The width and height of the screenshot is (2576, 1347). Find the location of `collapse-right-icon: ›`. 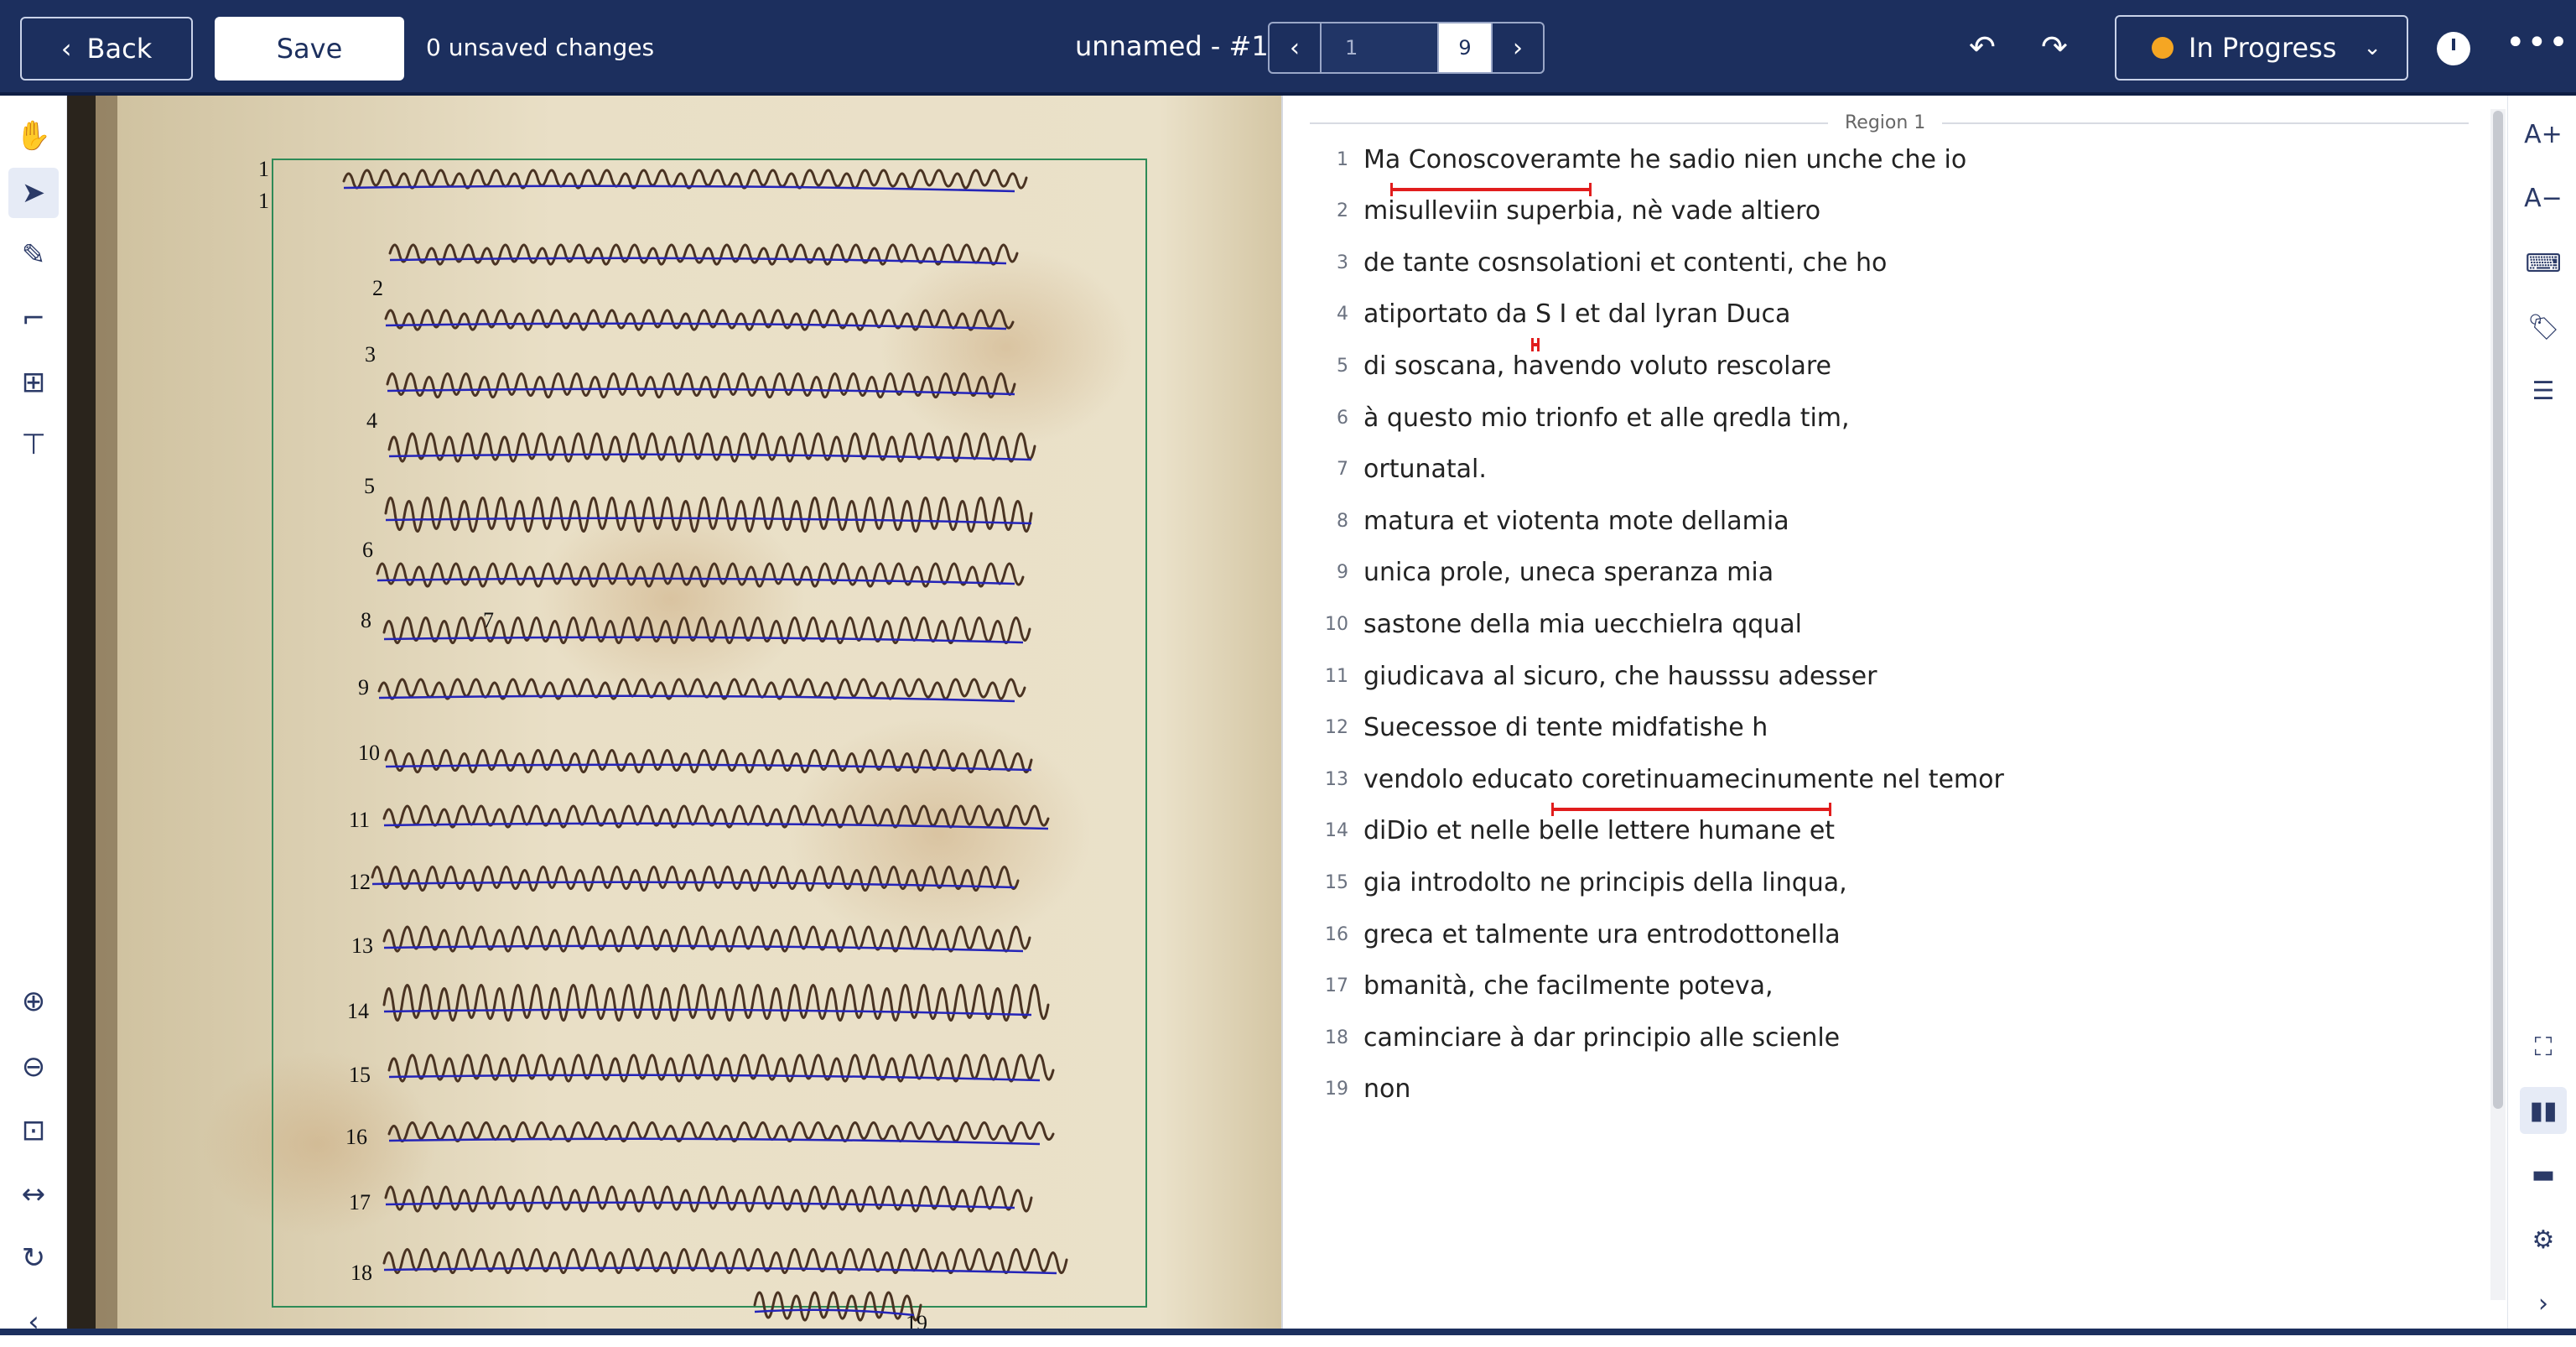

collapse-right-icon: › is located at coordinates (2543, 1304).